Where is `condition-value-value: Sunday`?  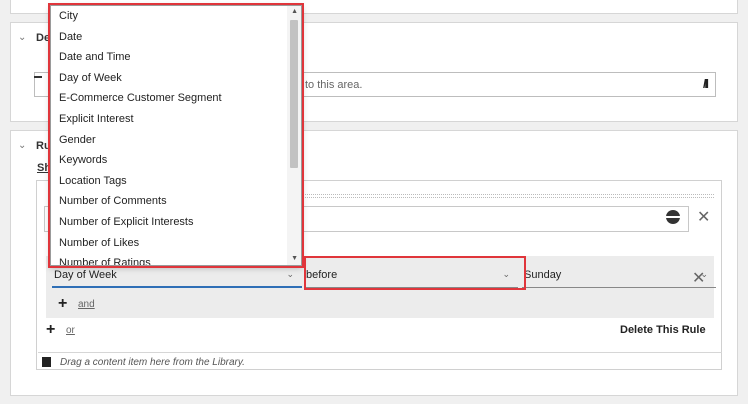 condition-value-value: Sunday is located at coordinates (543, 275).